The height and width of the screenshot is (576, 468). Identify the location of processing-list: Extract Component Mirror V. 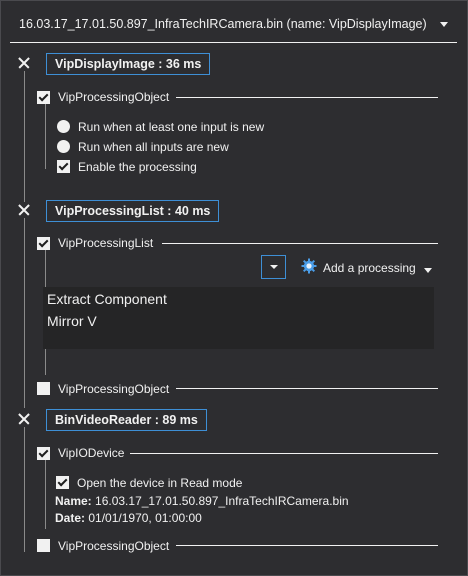
(238, 318).